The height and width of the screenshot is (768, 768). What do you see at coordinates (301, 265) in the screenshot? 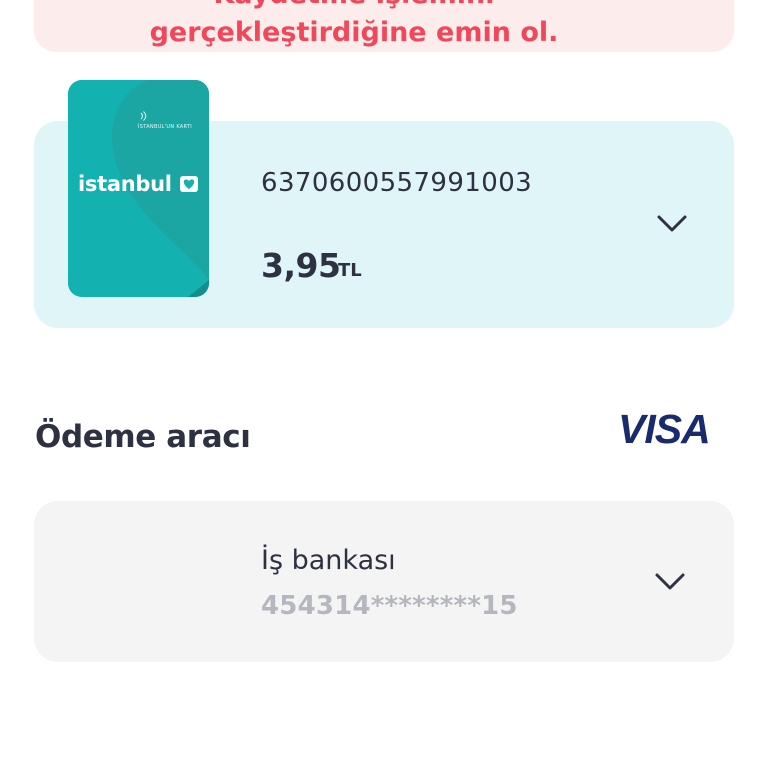
I see `card-balance: 3,95` at bounding box center [301, 265].